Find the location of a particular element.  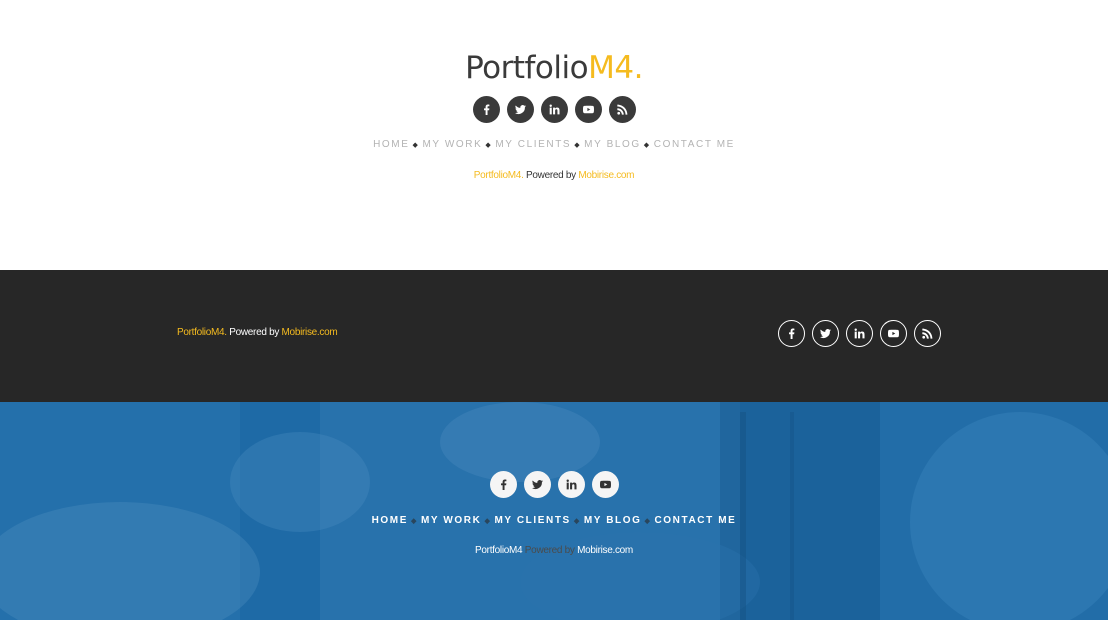

logo-accent-text: M4. is located at coordinates (615, 68).